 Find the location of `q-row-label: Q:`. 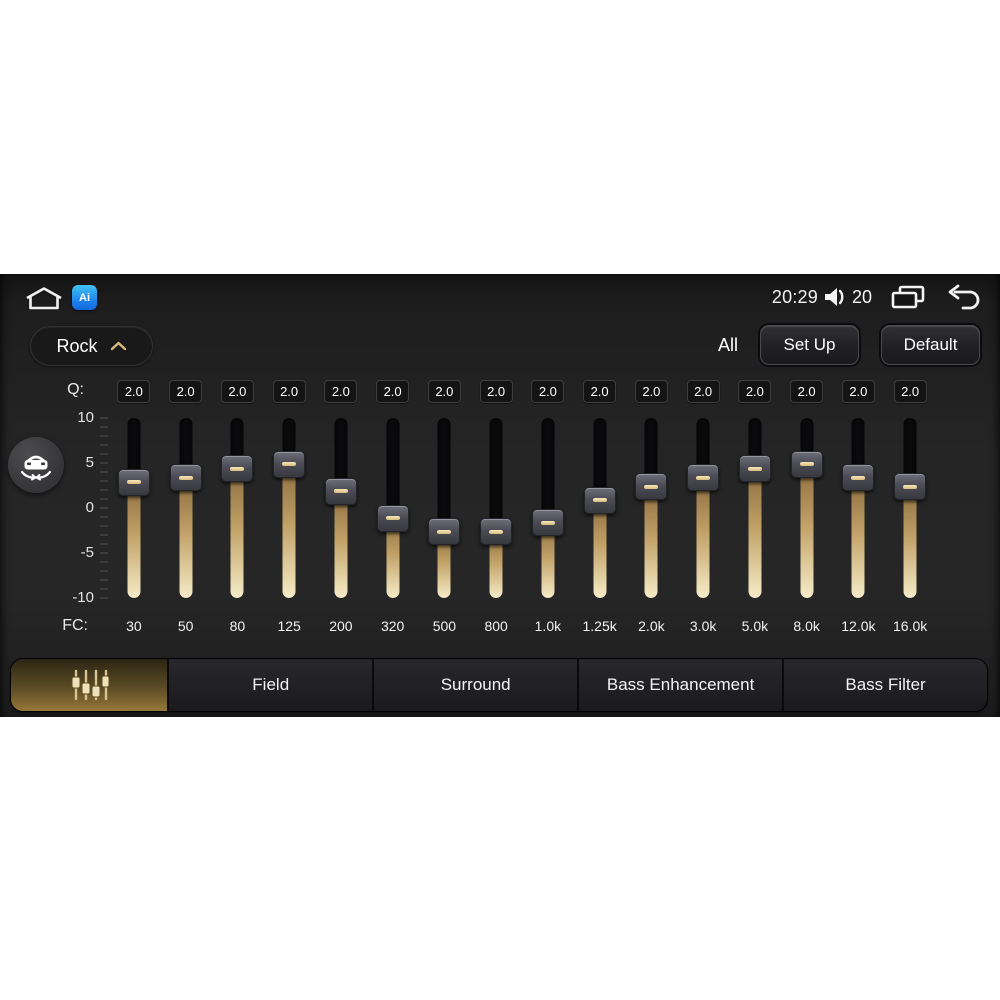

q-row-label: Q: is located at coordinates (75, 389).